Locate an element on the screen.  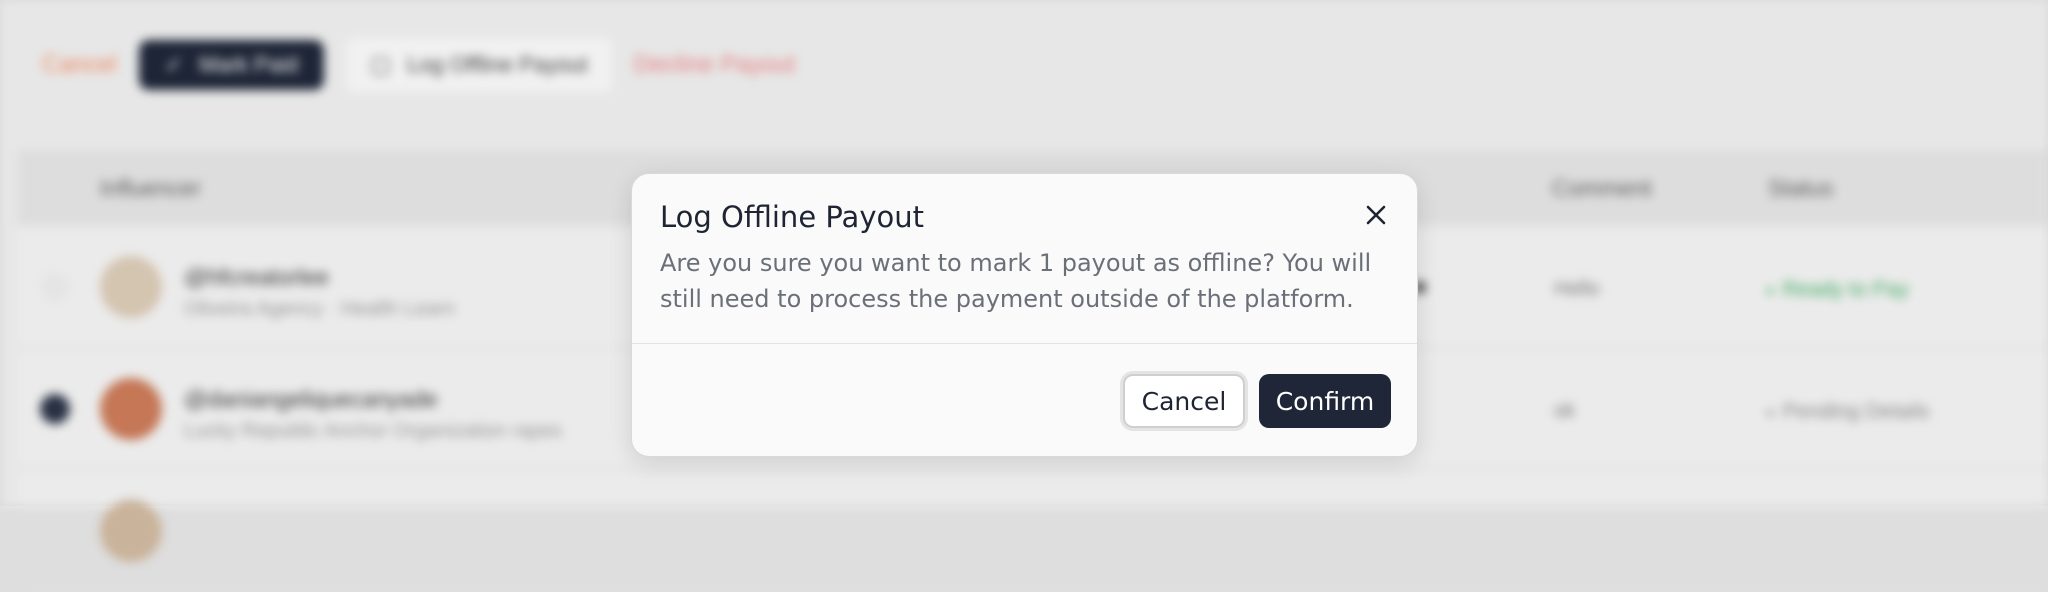
close-icon is located at coordinates (1376, 215).